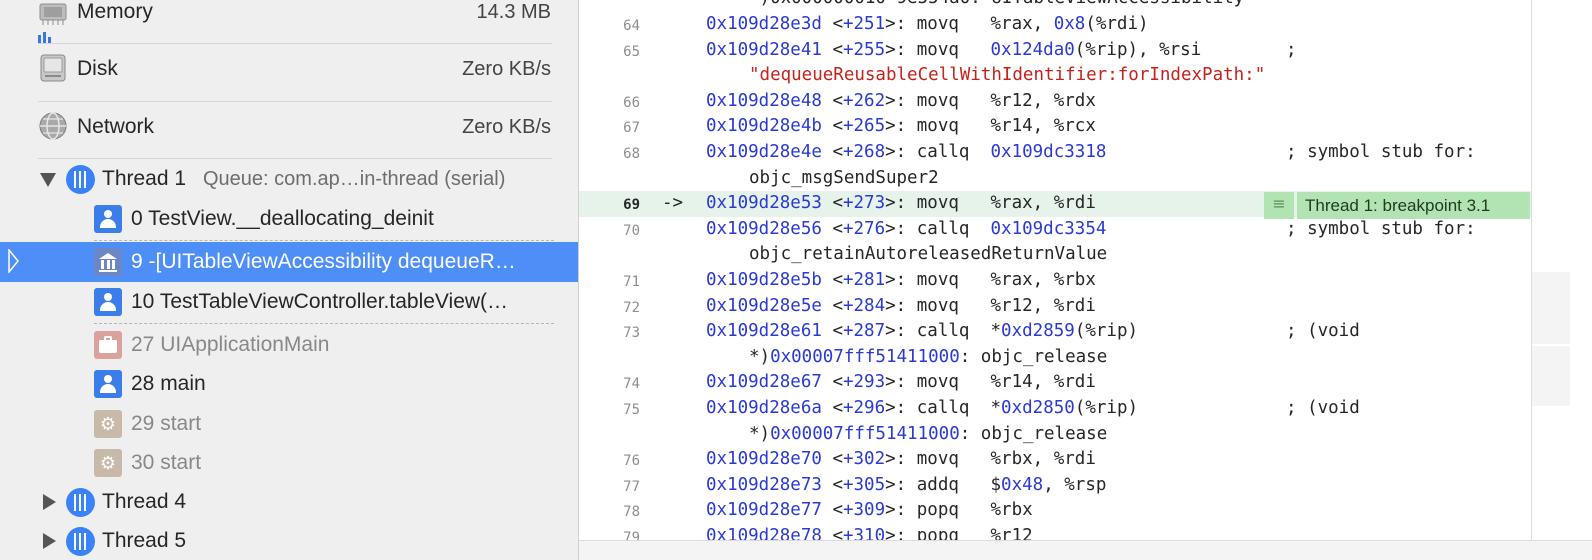 The height and width of the screenshot is (560, 1592). I want to click on code-line: 76 0x109d28e70 <+302>: movq %rbx, %rdi, so click(1055, 460).